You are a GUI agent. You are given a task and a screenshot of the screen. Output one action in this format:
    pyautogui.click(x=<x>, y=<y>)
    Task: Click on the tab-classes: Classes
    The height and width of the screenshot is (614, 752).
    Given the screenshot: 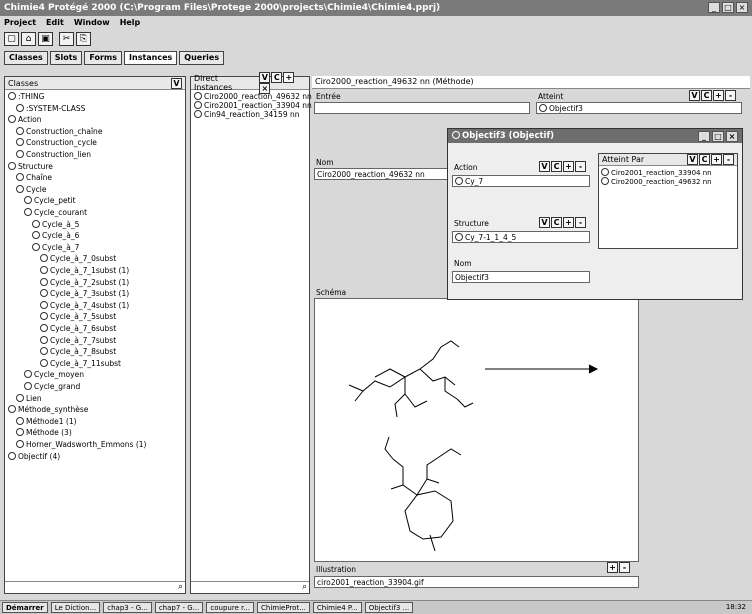 What is the action you would take?
    pyautogui.click(x=26, y=58)
    